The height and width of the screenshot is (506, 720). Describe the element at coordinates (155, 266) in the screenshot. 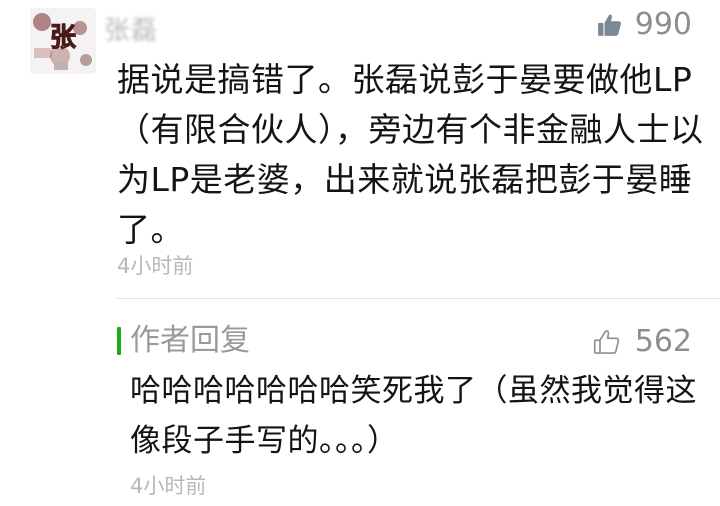

I see `comment-timestamp: 4小时前` at that location.